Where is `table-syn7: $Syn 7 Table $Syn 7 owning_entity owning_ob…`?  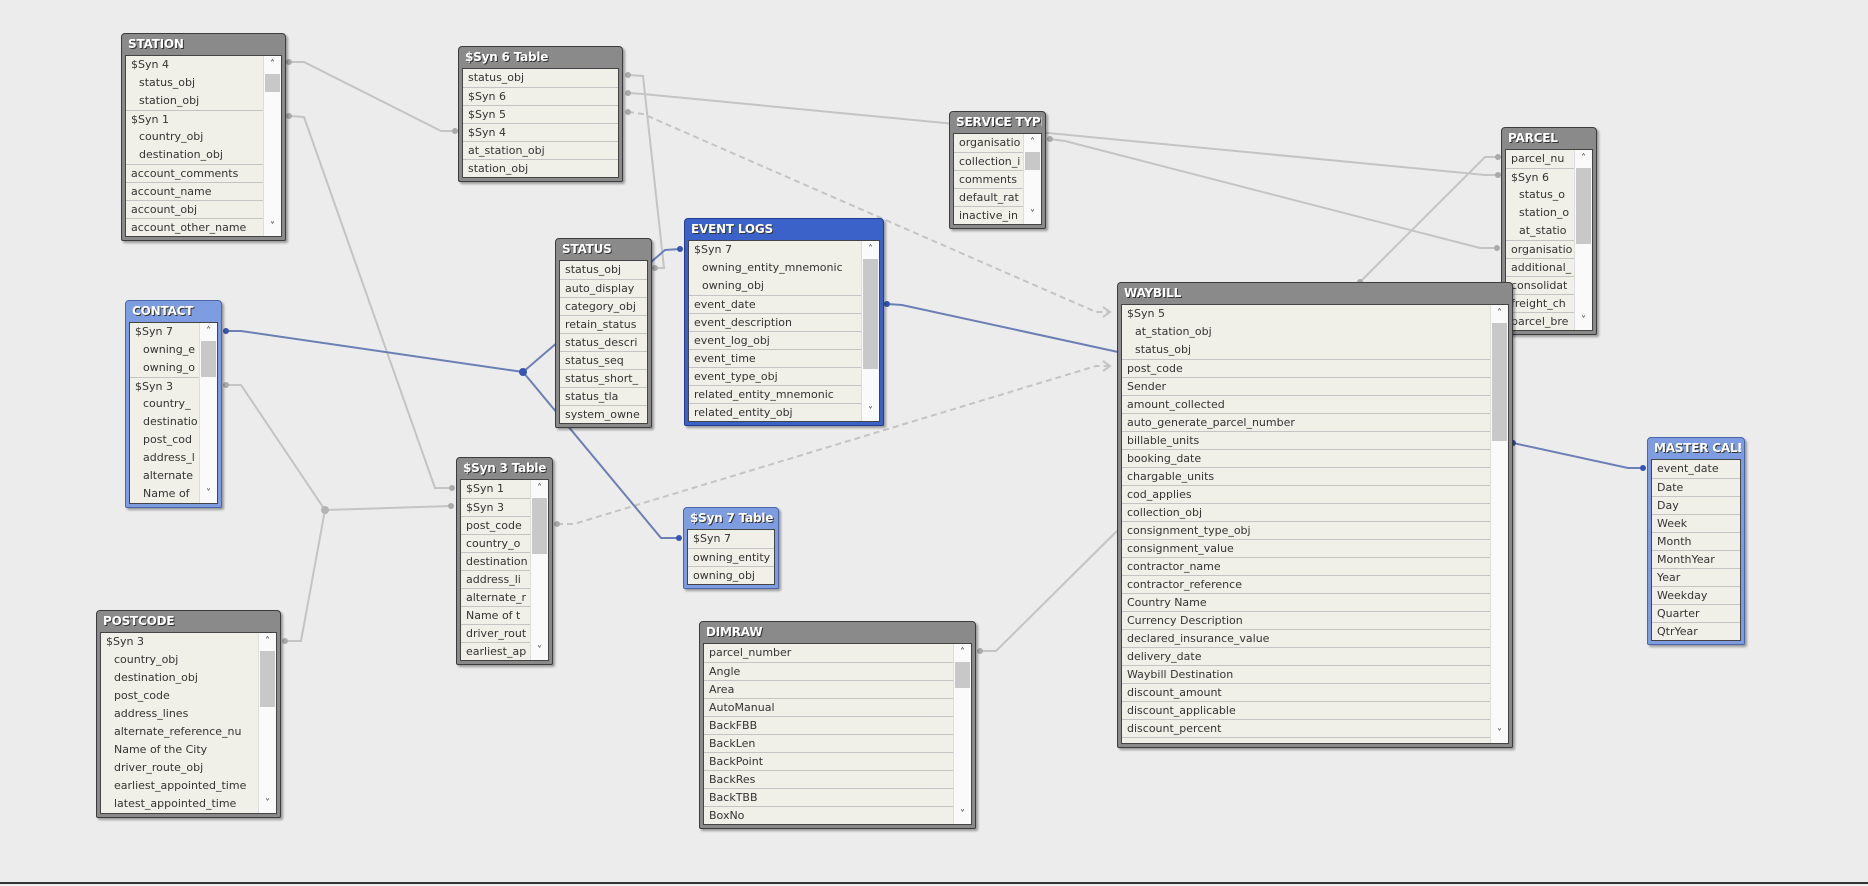
table-syn7: $Syn 7 Table $Syn 7 owning_entity owning_ob… is located at coordinates (731, 548).